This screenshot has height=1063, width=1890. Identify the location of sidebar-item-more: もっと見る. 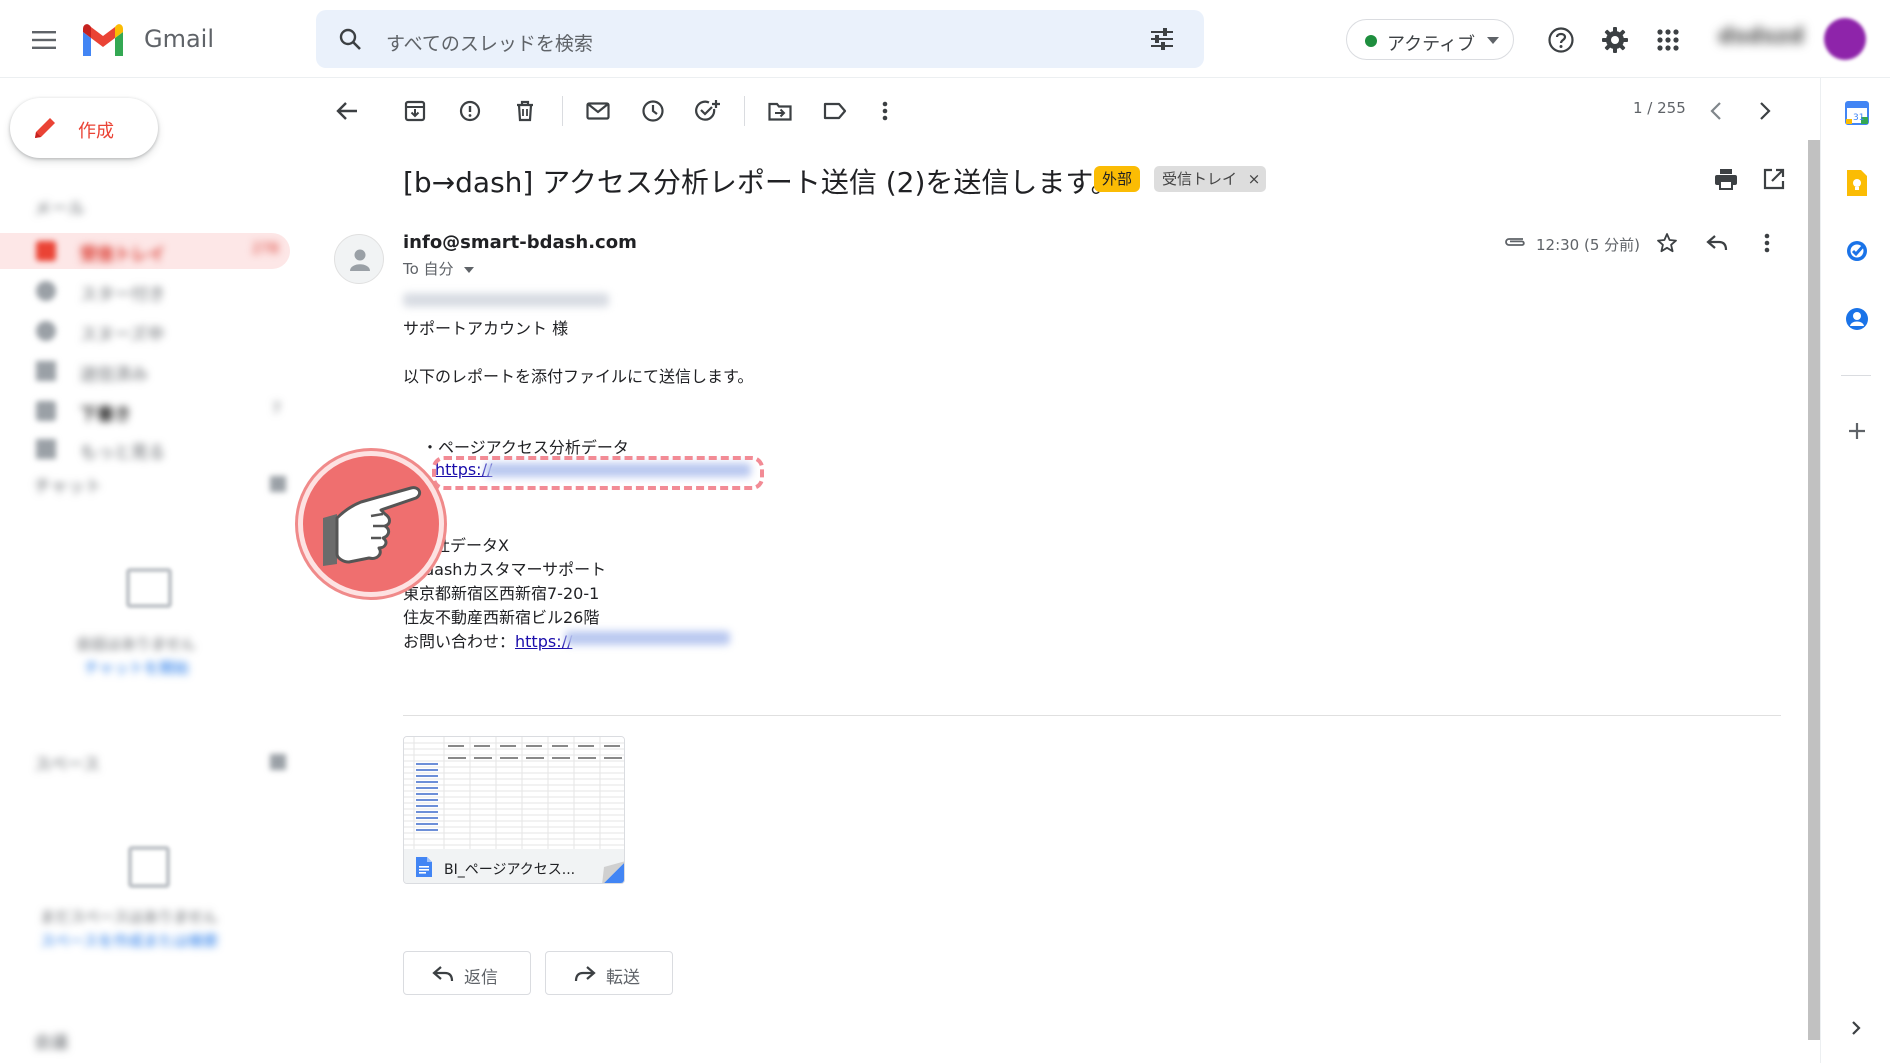
(145, 449).